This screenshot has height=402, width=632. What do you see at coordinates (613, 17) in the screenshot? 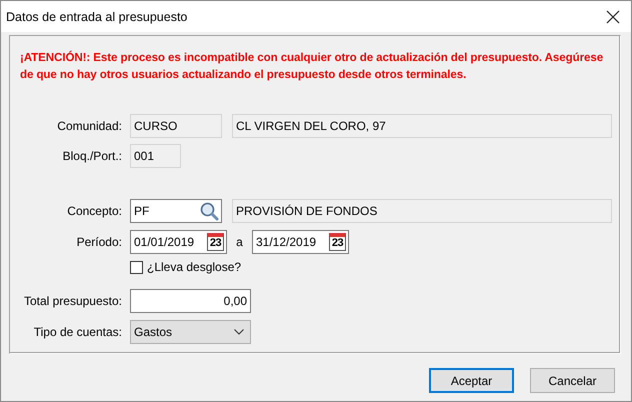
I see `close-icon` at bounding box center [613, 17].